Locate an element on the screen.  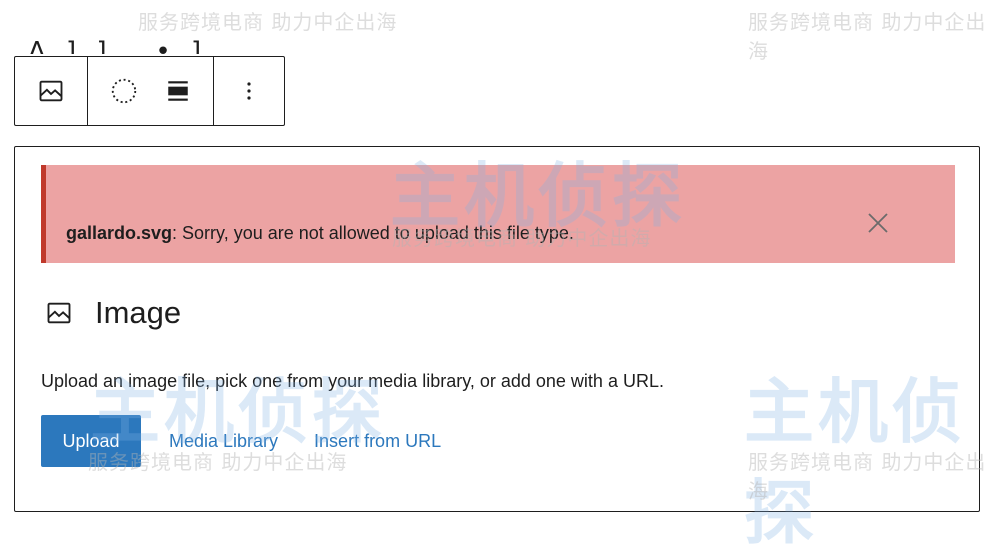
circle-crop-button is located at coordinates (124, 91).